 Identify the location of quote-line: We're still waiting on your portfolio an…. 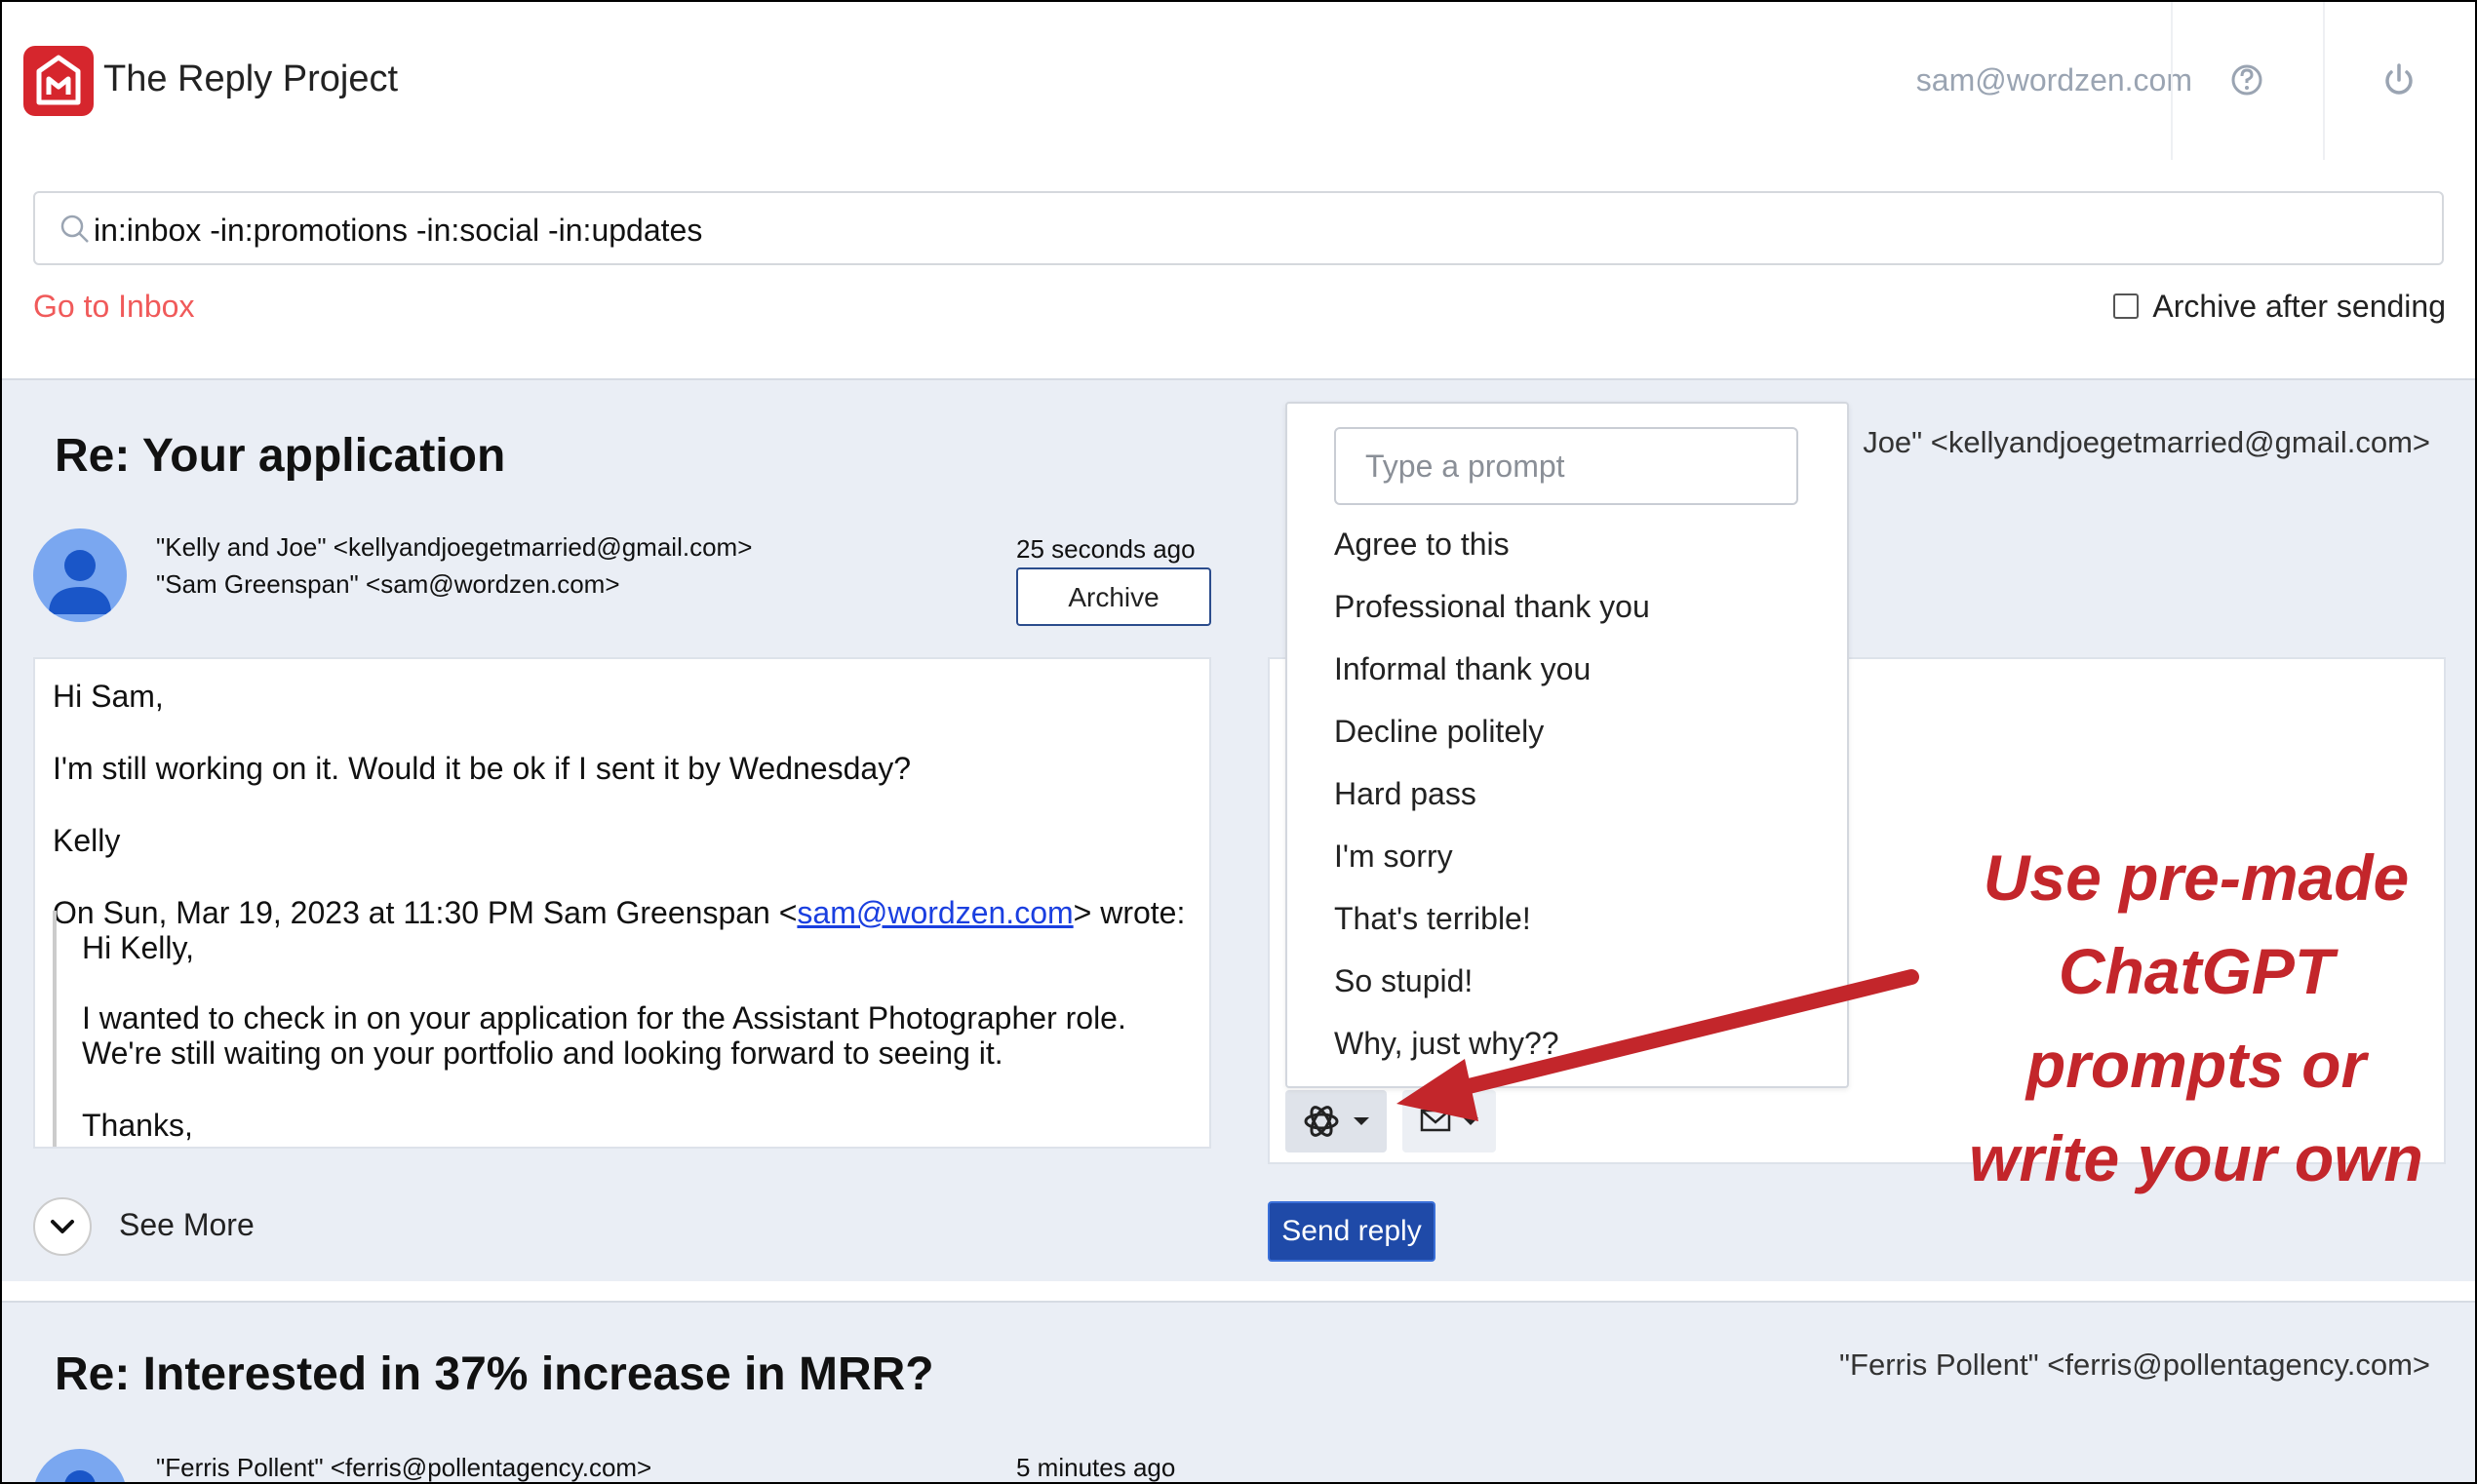
(542, 1053).